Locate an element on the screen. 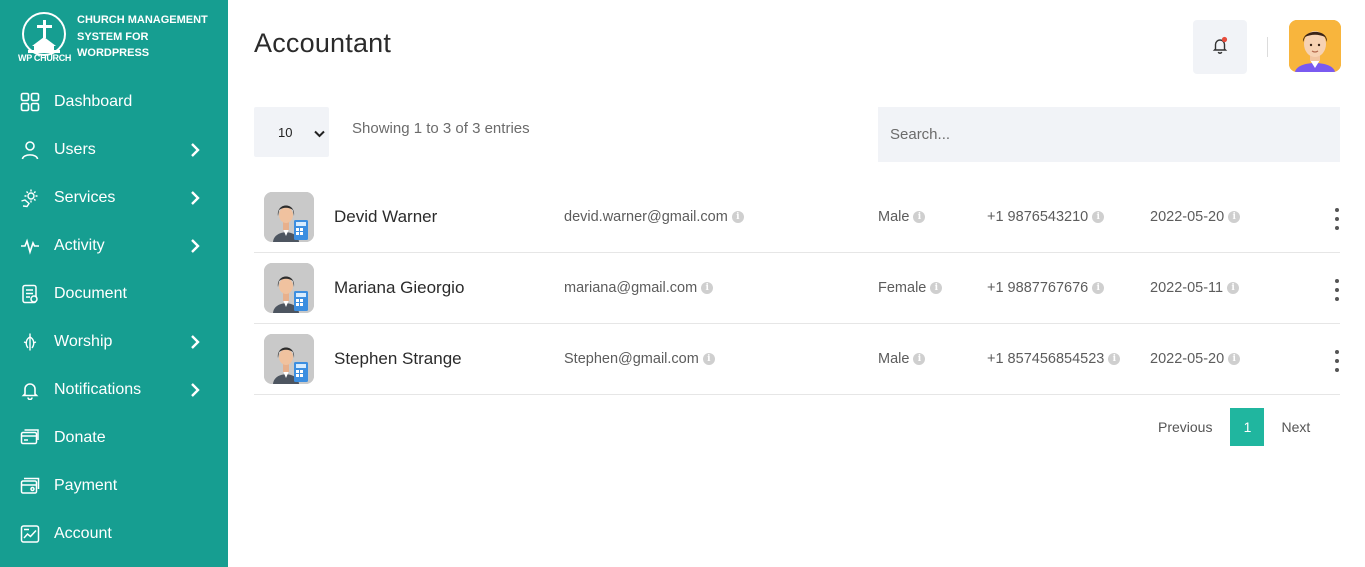 This screenshot has width=1365, height=567. search-input is located at coordinates (1109, 134).